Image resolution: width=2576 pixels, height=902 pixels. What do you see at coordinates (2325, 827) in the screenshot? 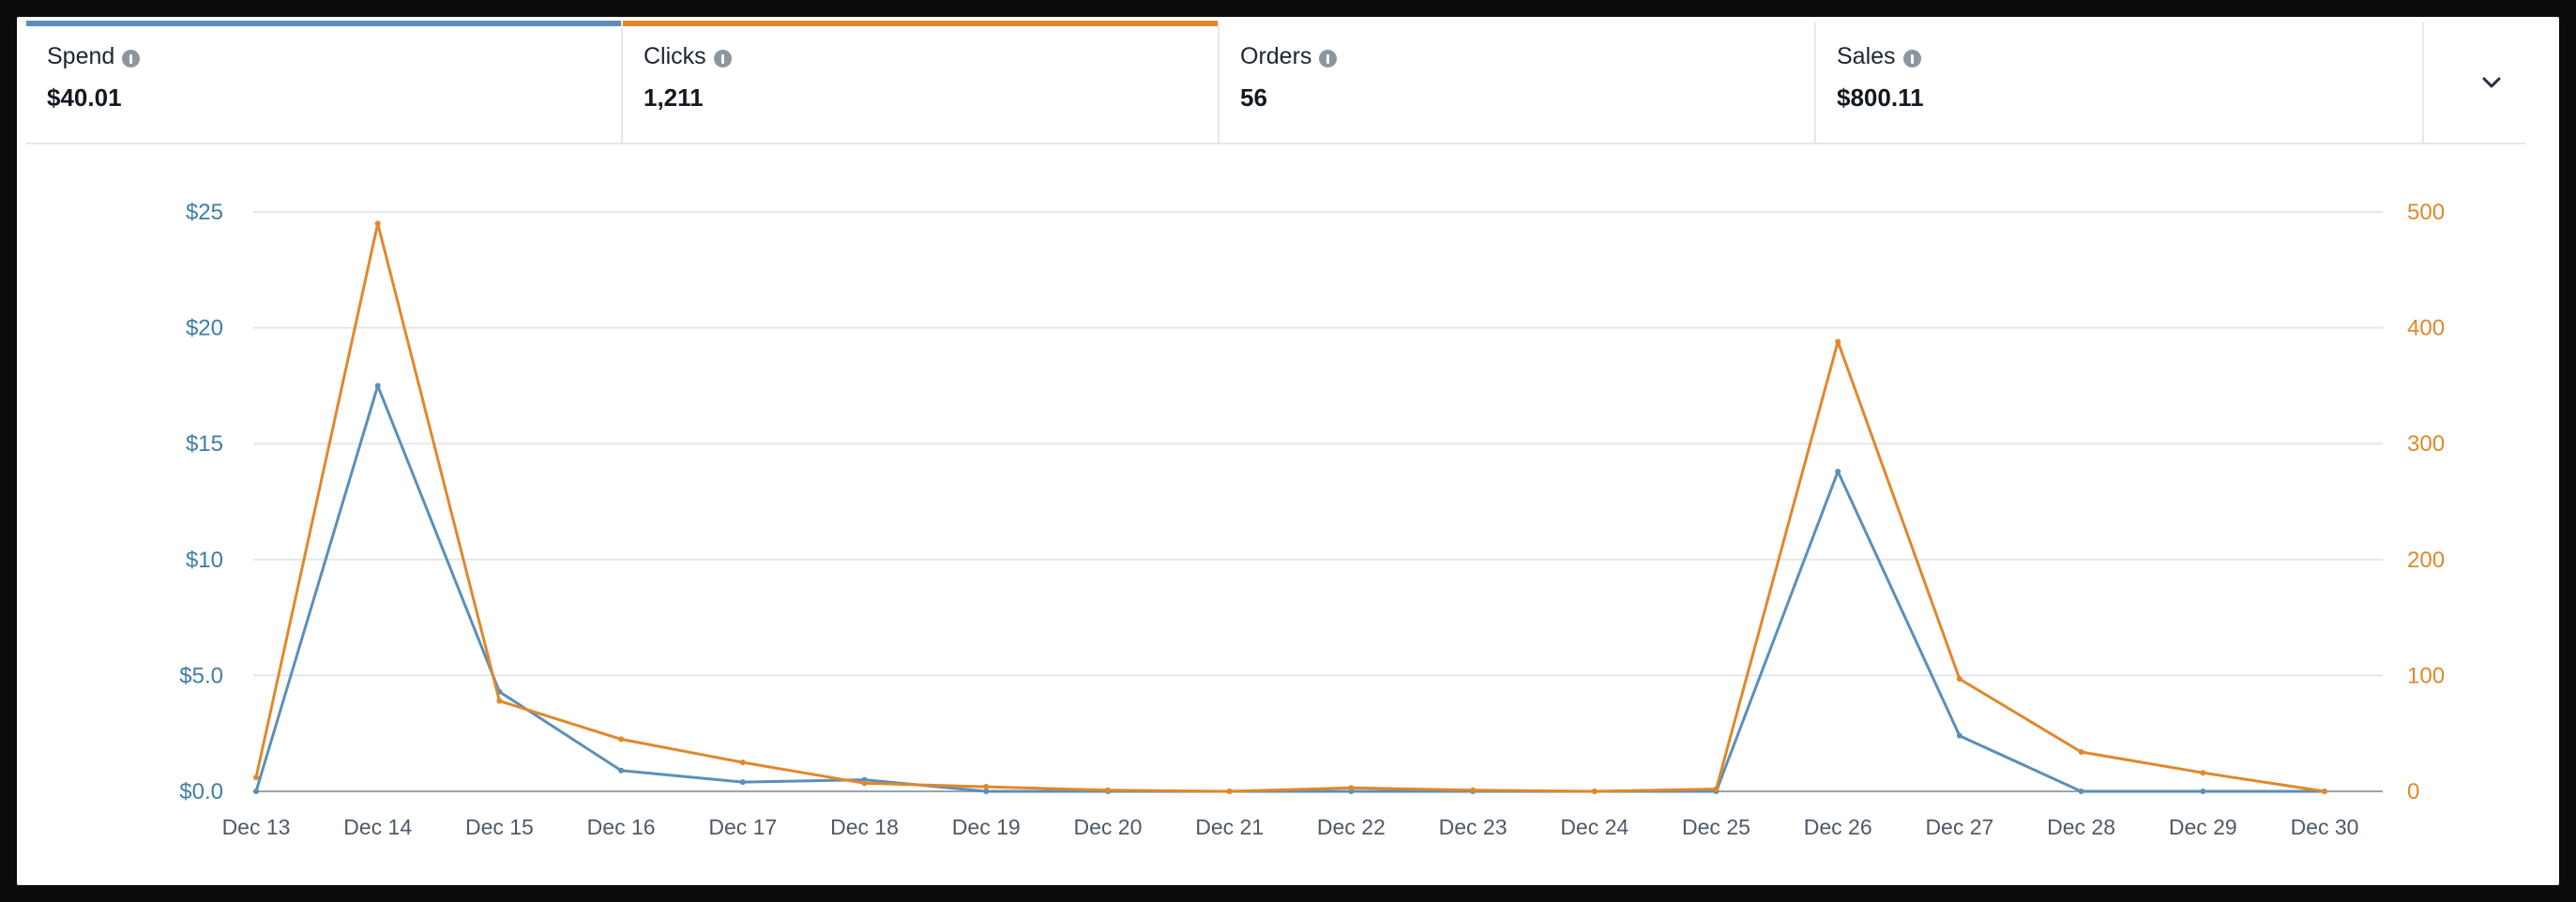
I see `x-tick-label: Dec 30` at bounding box center [2325, 827].